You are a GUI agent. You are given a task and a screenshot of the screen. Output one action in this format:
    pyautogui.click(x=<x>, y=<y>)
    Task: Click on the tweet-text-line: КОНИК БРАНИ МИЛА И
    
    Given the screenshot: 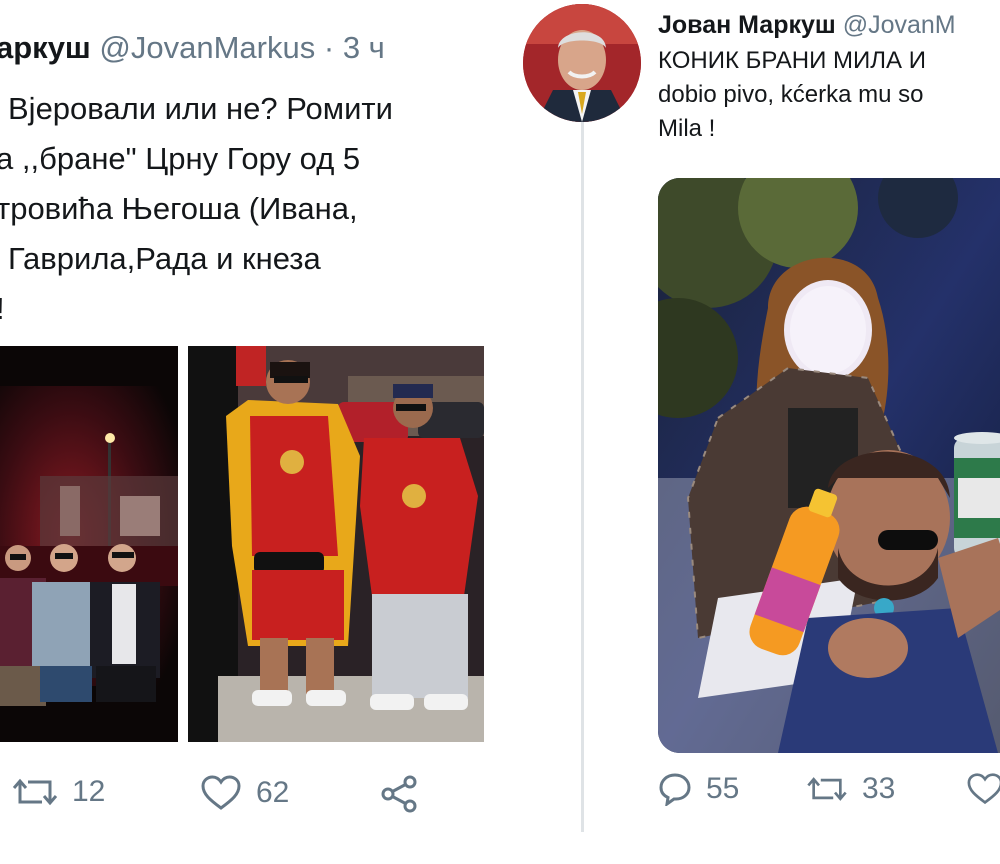 What is the action you would take?
    pyautogui.click(x=792, y=60)
    